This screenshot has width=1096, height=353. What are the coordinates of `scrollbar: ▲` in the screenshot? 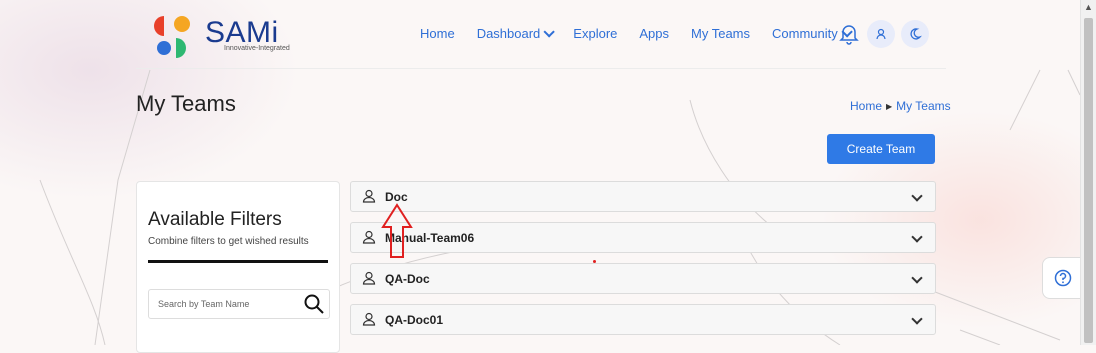 It's located at (1088, 172).